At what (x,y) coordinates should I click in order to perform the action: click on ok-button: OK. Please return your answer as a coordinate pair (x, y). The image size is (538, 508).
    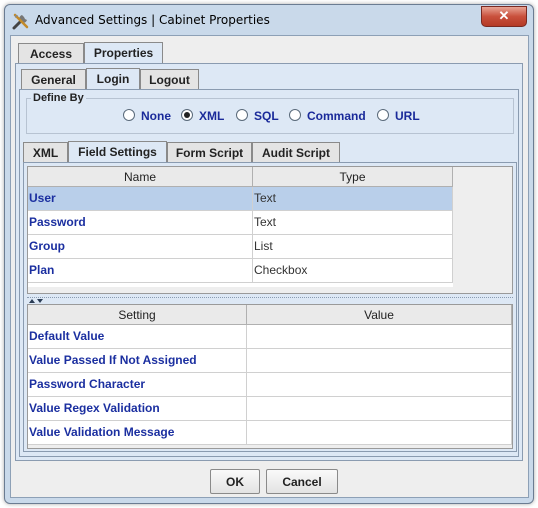
    Looking at the image, I should click on (235, 481).